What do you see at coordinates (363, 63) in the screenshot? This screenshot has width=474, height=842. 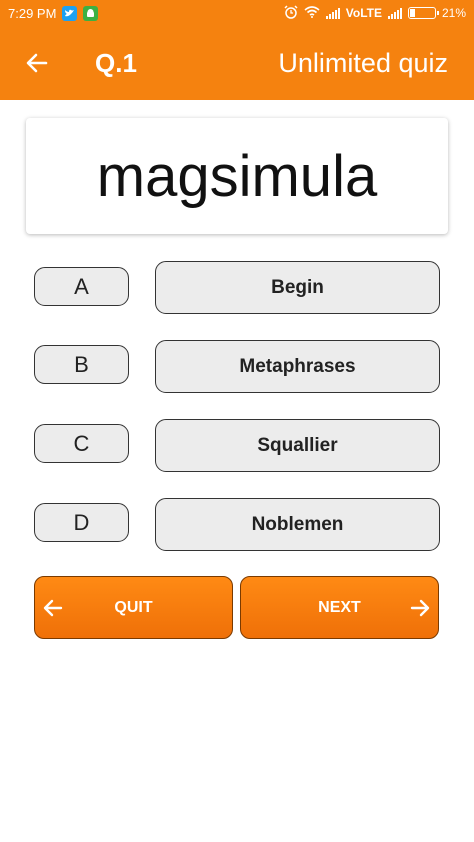 I see `app-title: Unlimited quiz` at bounding box center [363, 63].